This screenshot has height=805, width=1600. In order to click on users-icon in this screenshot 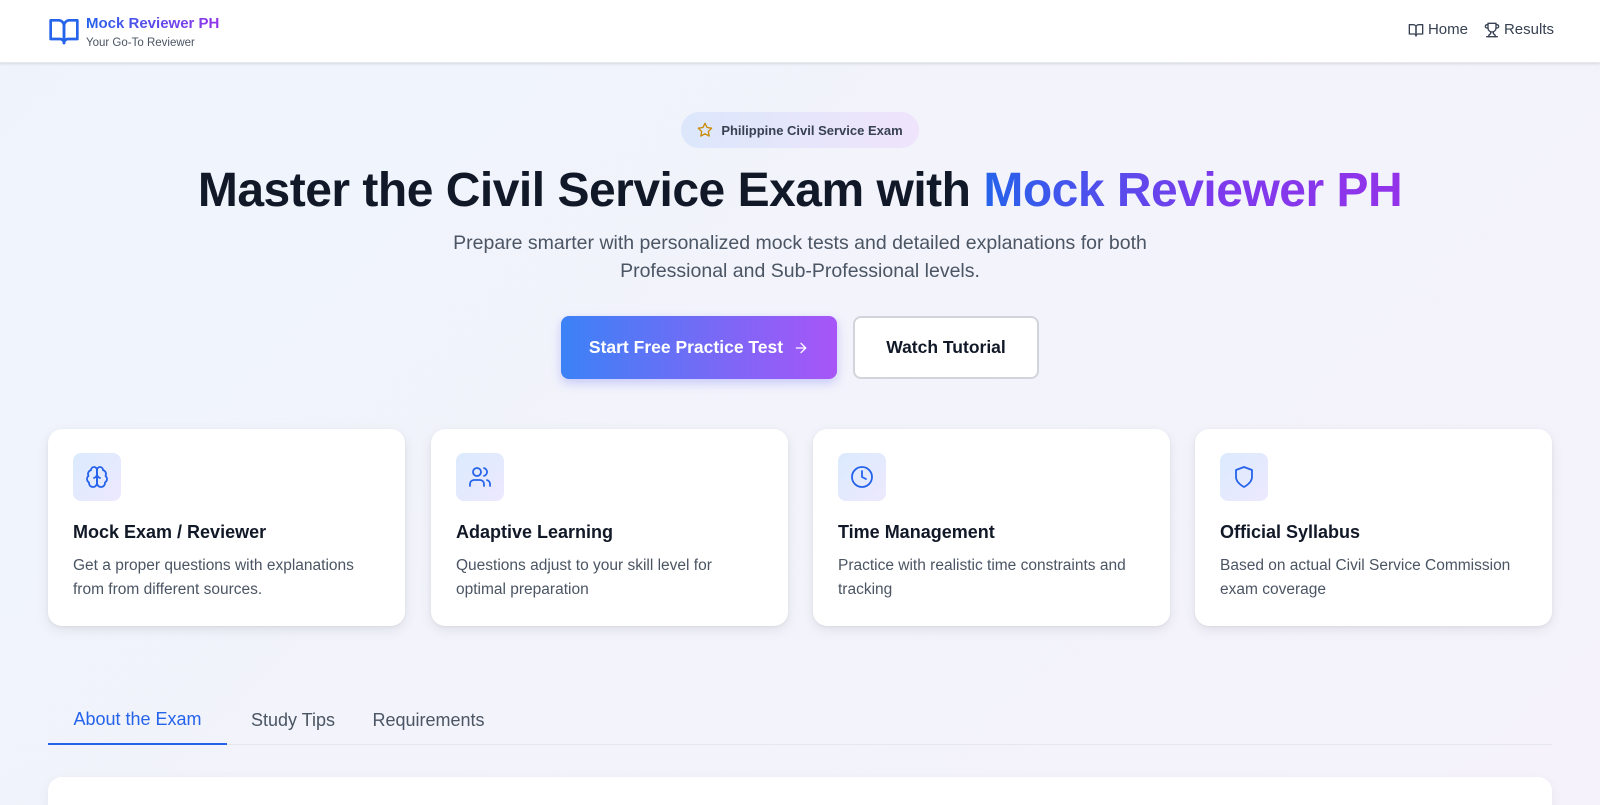, I will do `click(480, 477)`.